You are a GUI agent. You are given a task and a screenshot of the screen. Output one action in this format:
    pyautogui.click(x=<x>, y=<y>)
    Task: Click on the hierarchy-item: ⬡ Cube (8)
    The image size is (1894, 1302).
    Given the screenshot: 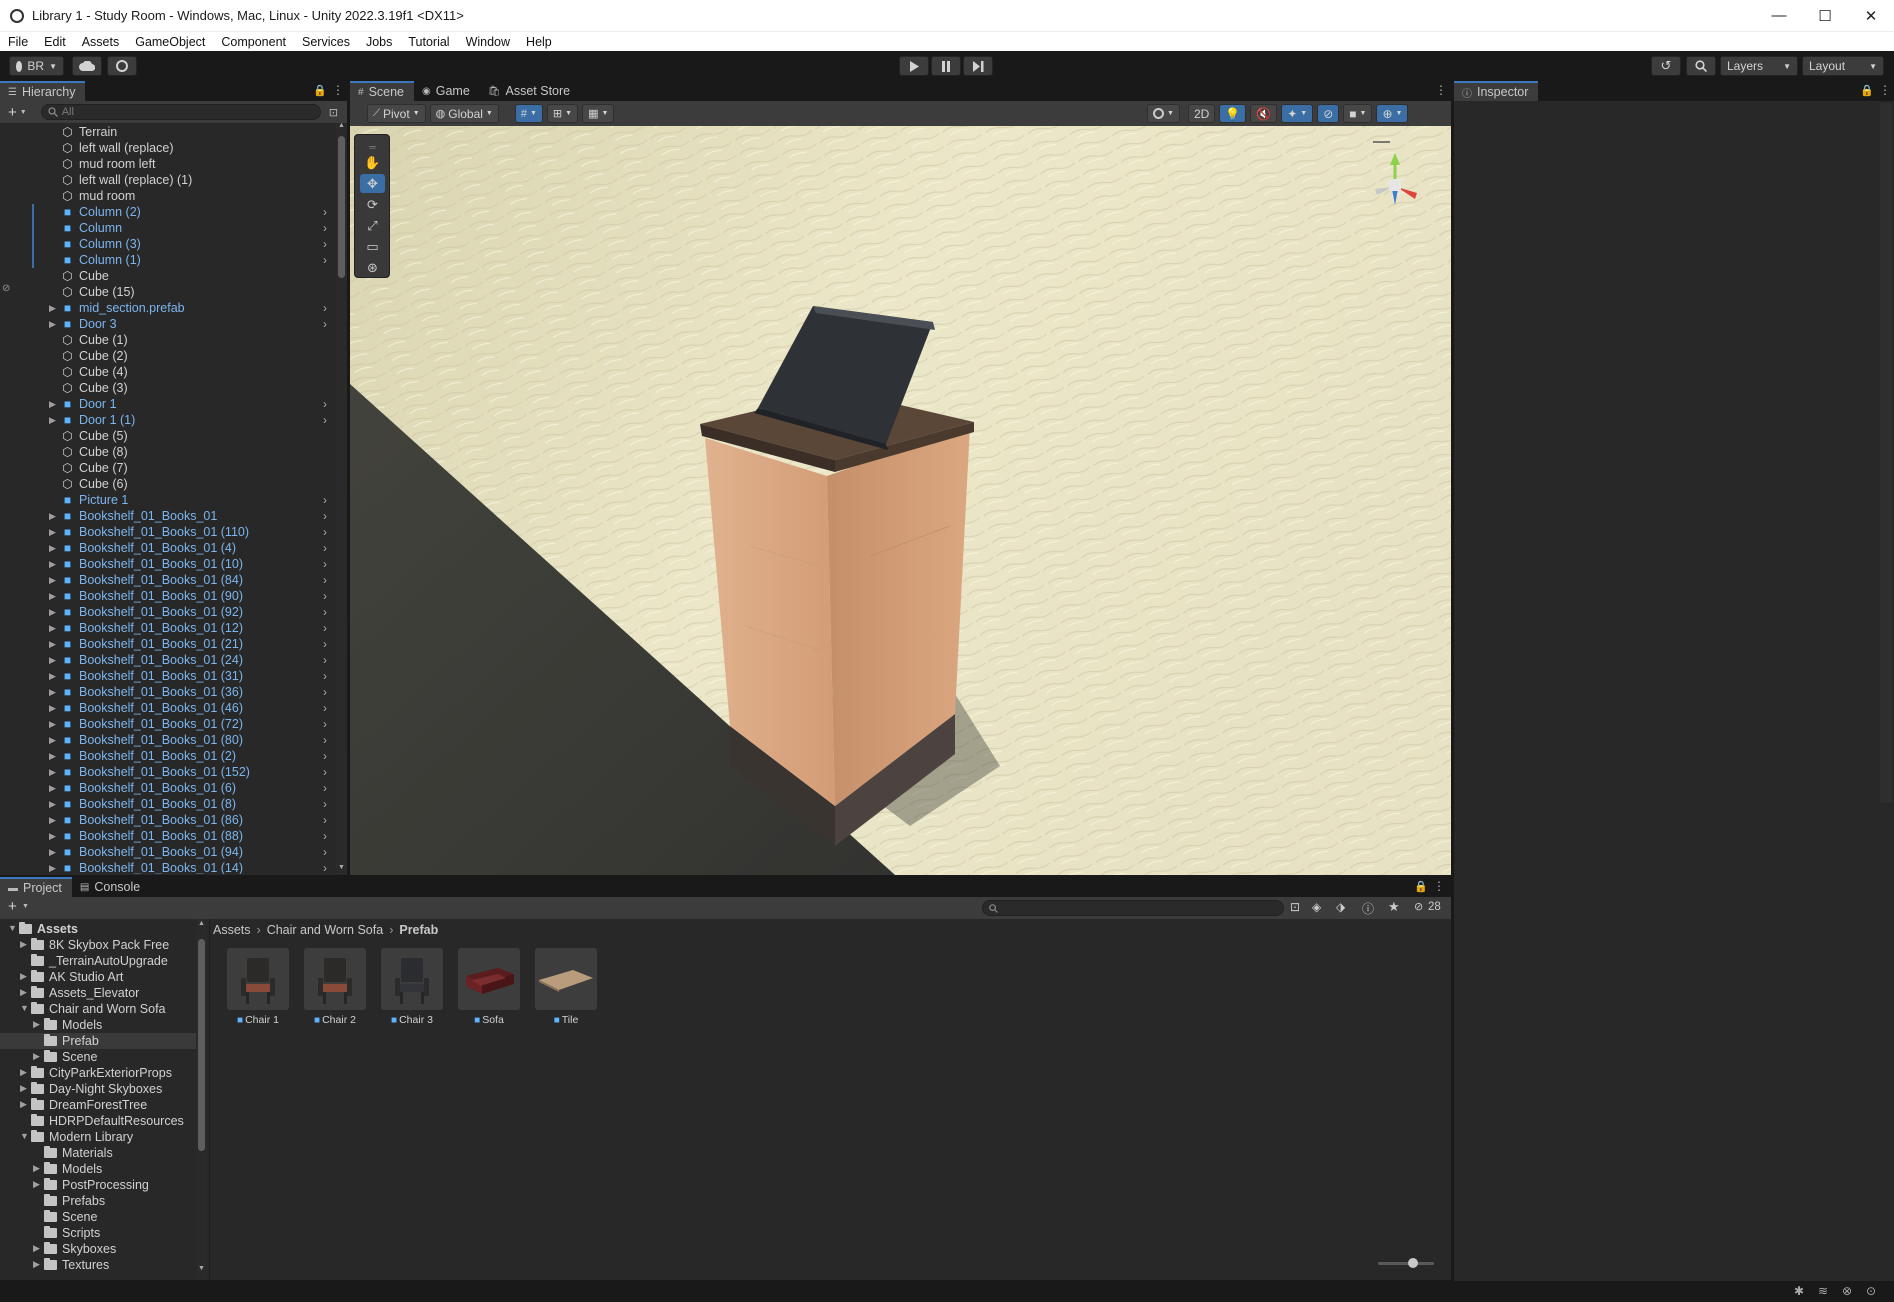 What is the action you would take?
    pyautogui.click(x=167, y=452)
    